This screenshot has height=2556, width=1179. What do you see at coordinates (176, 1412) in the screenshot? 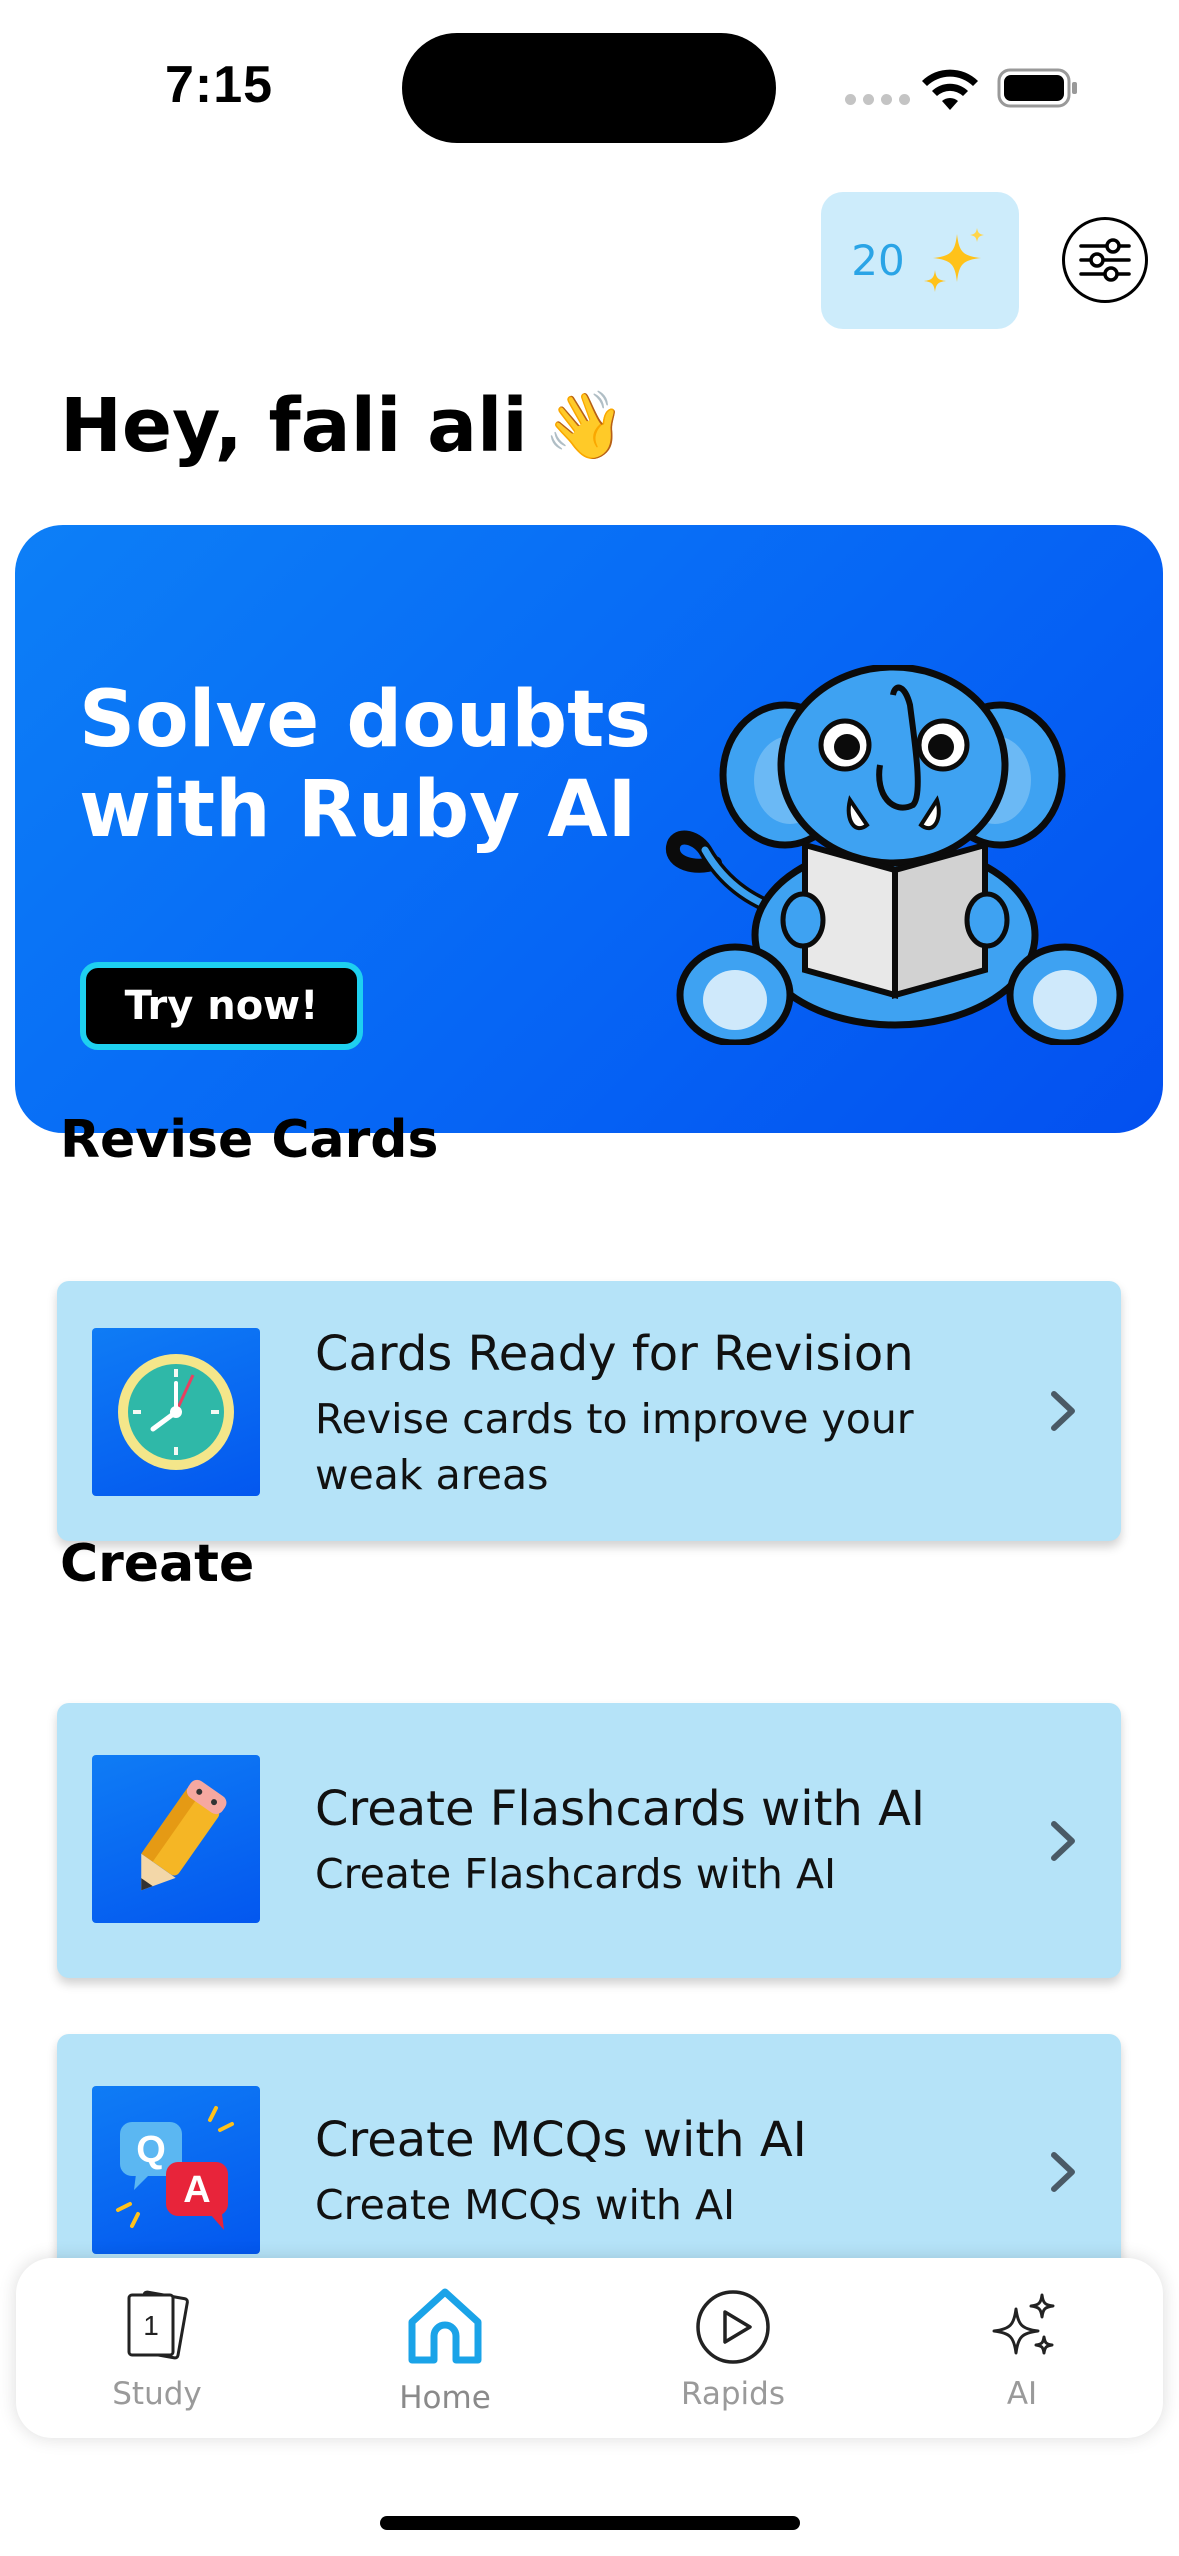
I see `clock-icon` at bounding box center [176, 1412].